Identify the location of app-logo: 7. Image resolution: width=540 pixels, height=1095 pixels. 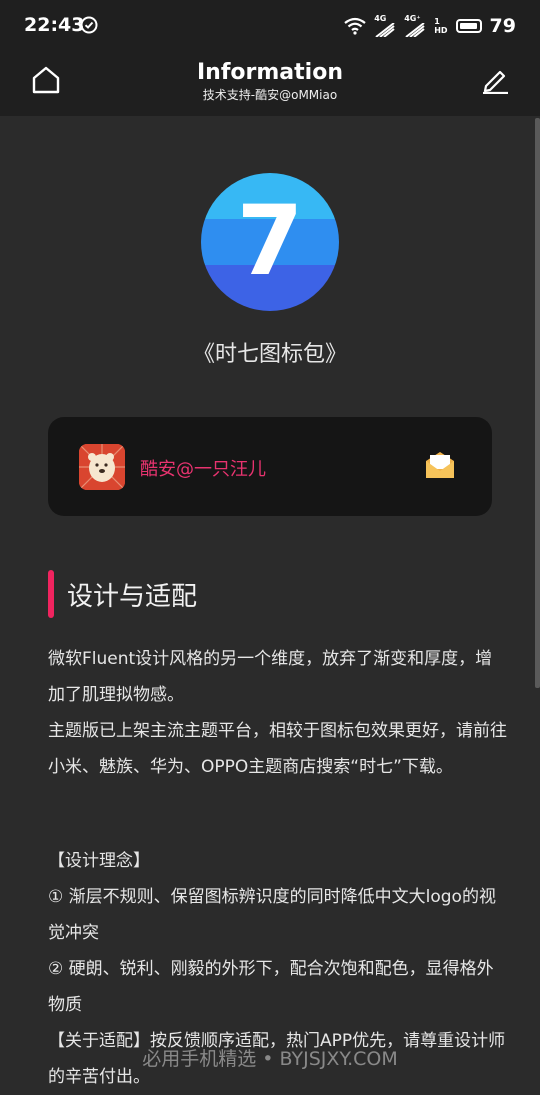
(270, 242).